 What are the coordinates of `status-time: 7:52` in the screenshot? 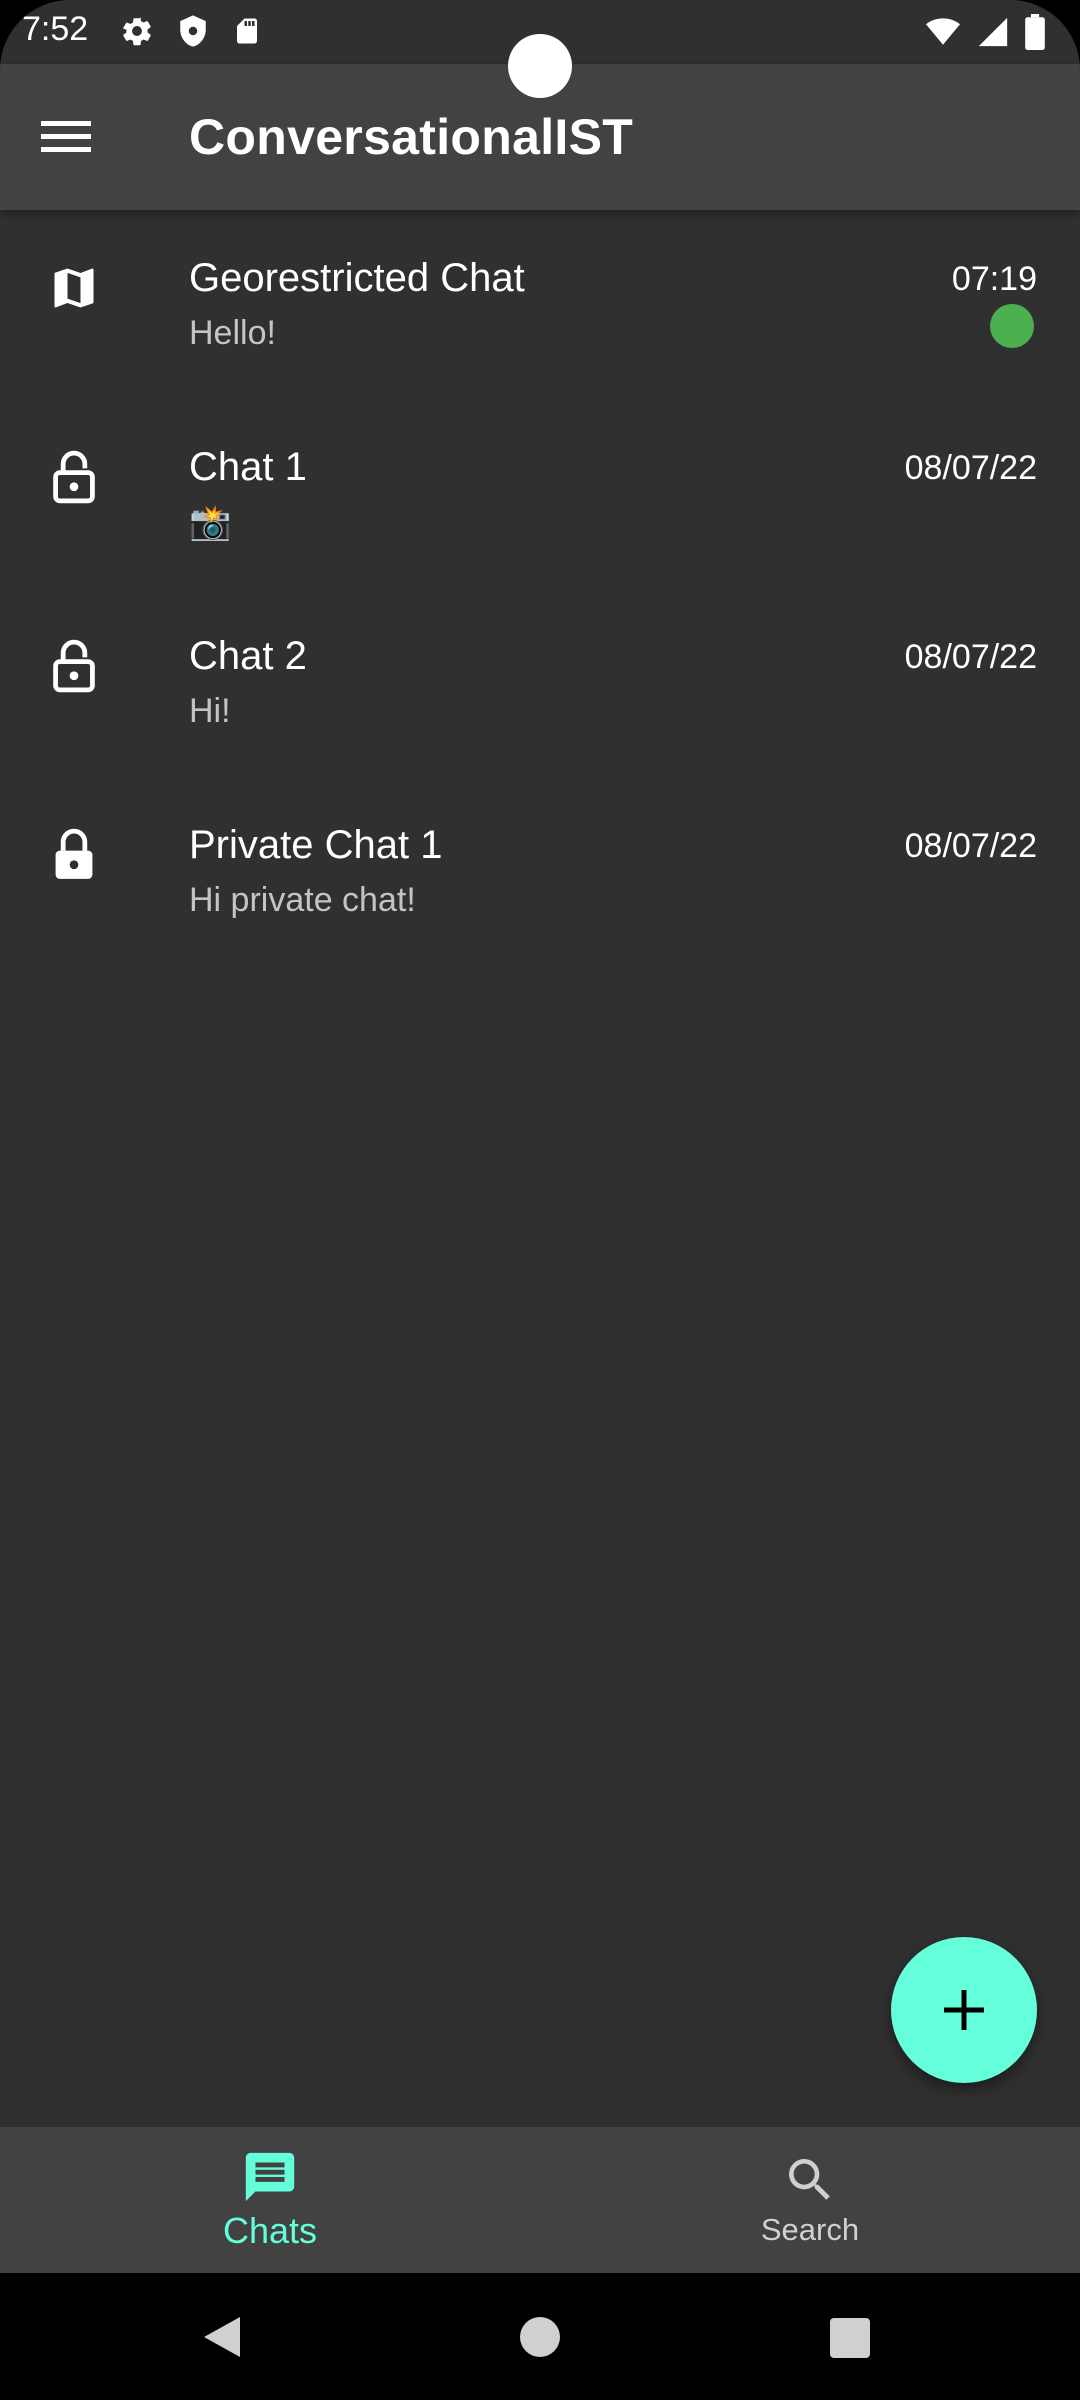 It's located at (55, 29).